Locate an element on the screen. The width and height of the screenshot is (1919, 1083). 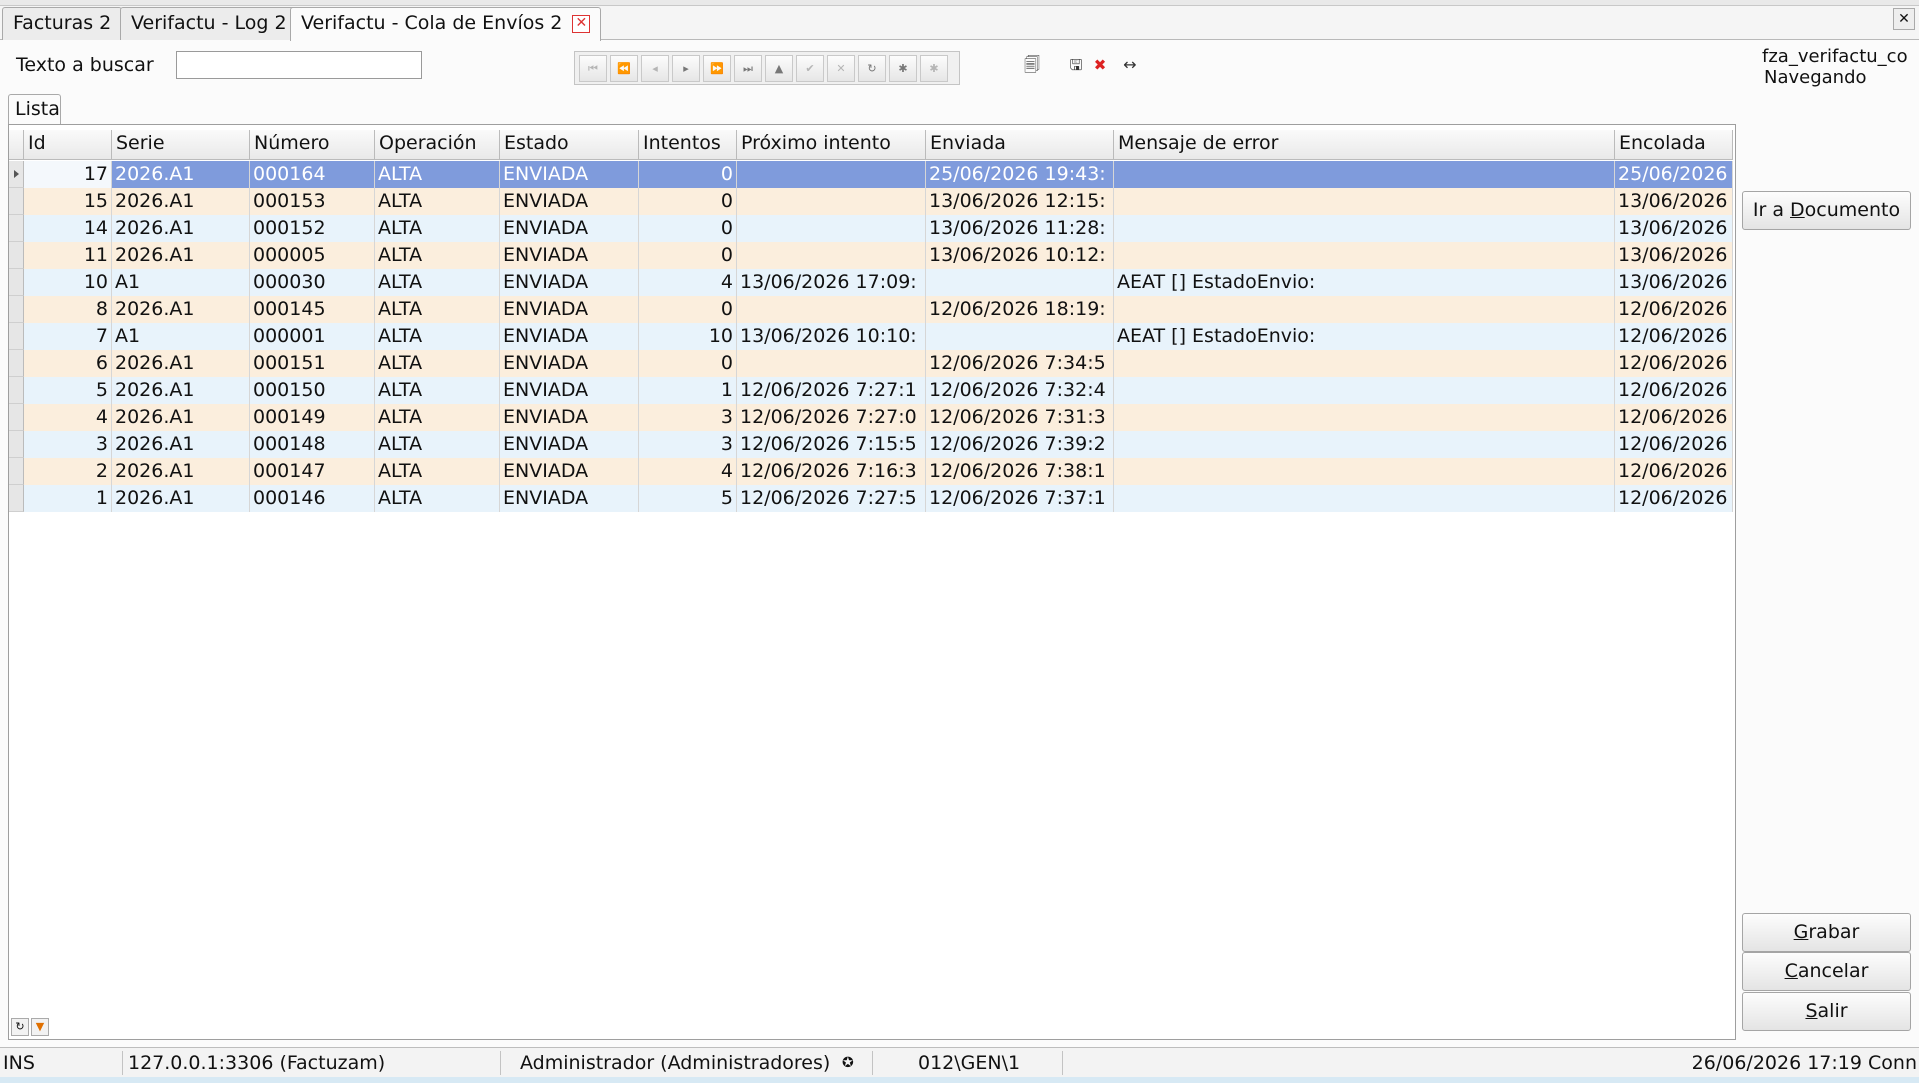
cell-id: 7 is located at coordinates (68, 336).